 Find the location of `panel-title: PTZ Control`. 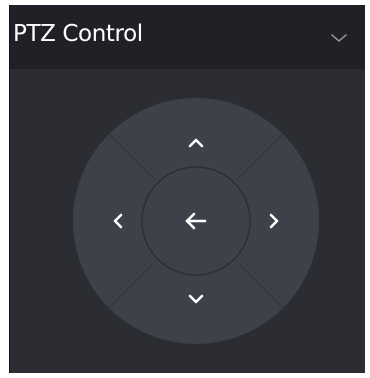

panel-title: PTZ Control is located at coordinates (78, 34).